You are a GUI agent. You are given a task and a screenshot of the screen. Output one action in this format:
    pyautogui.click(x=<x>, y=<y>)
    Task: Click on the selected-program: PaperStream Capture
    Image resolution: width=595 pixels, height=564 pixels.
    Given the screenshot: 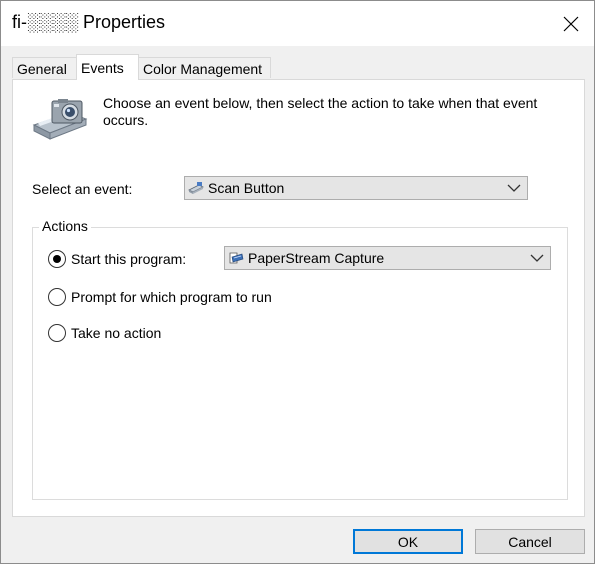 What is the action you would take?
    pyautogui.click(x=316, y=258)
    